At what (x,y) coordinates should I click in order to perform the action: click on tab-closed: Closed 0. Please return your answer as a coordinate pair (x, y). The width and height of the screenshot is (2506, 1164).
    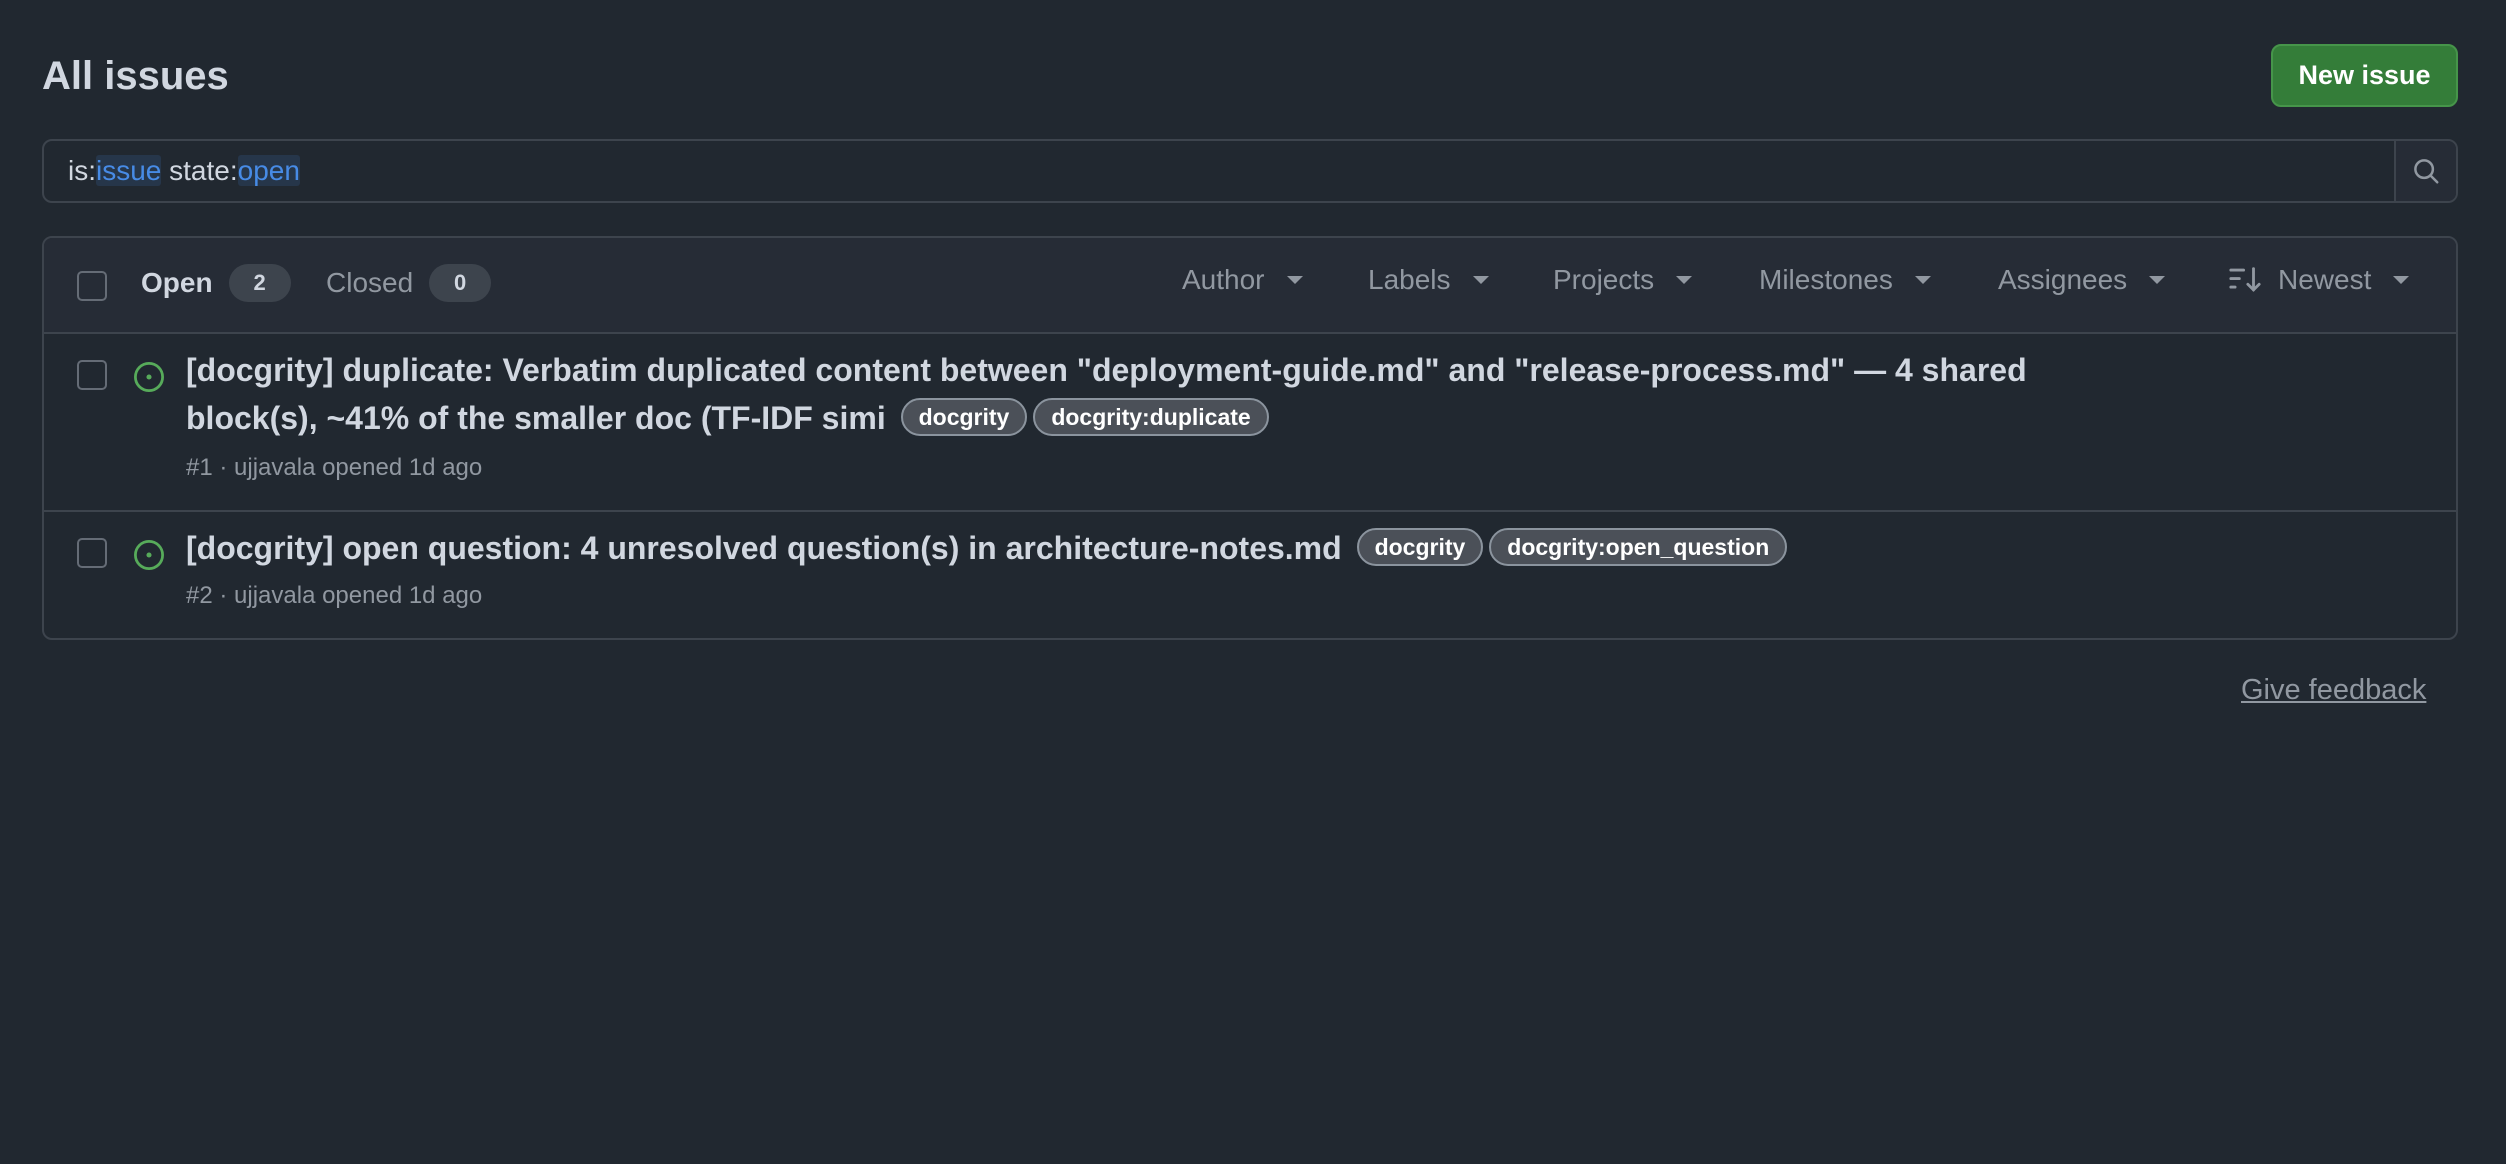
    Looking at the image, I should click on (409, 283).